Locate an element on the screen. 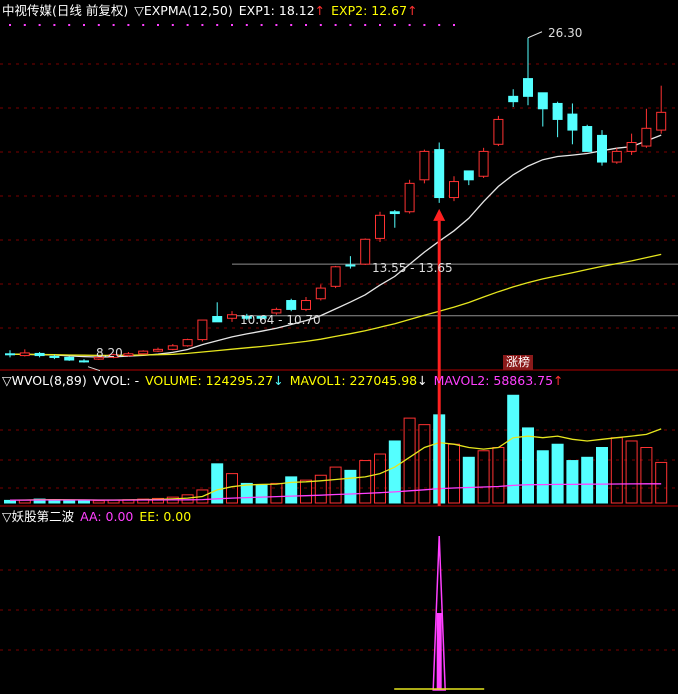 This screenshot has height=694, width=678. mavol1-arrow-icon: ↓ is located at coordinates (422, 380).